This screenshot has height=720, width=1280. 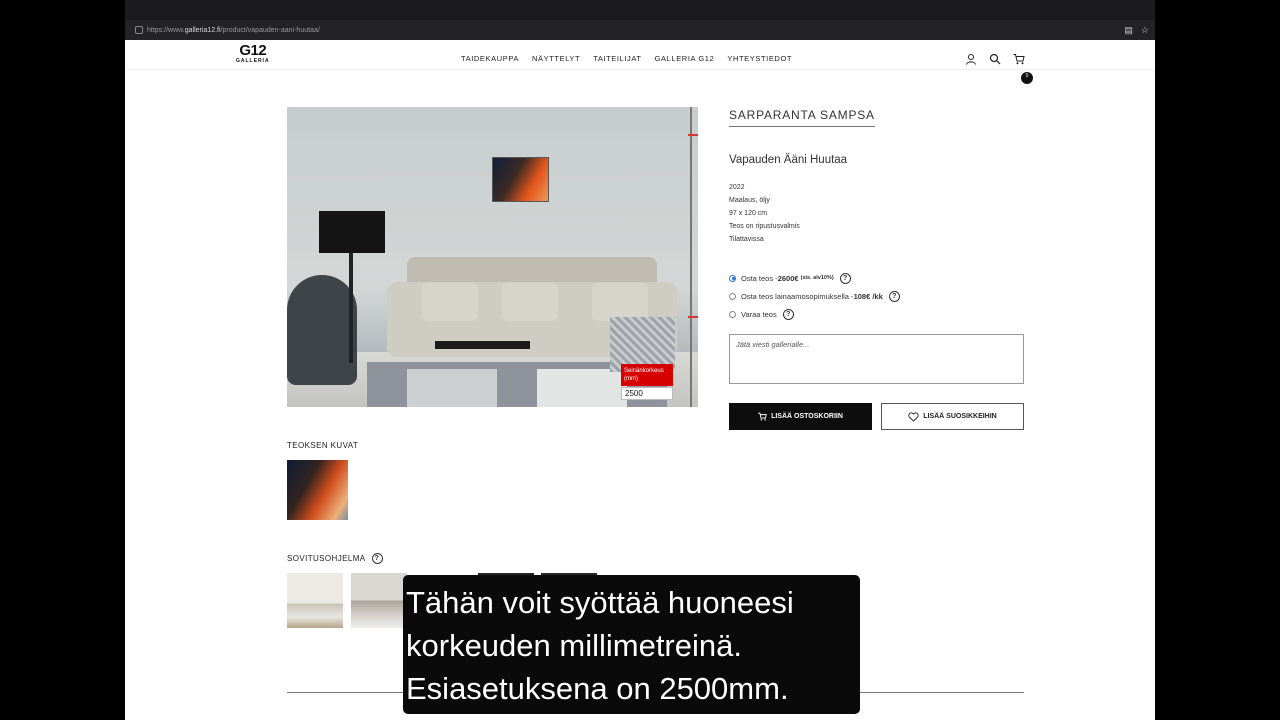 I want to click on nav-item-taidekauppa: TAIDEKAUPPA, so click(x=490, y=58).